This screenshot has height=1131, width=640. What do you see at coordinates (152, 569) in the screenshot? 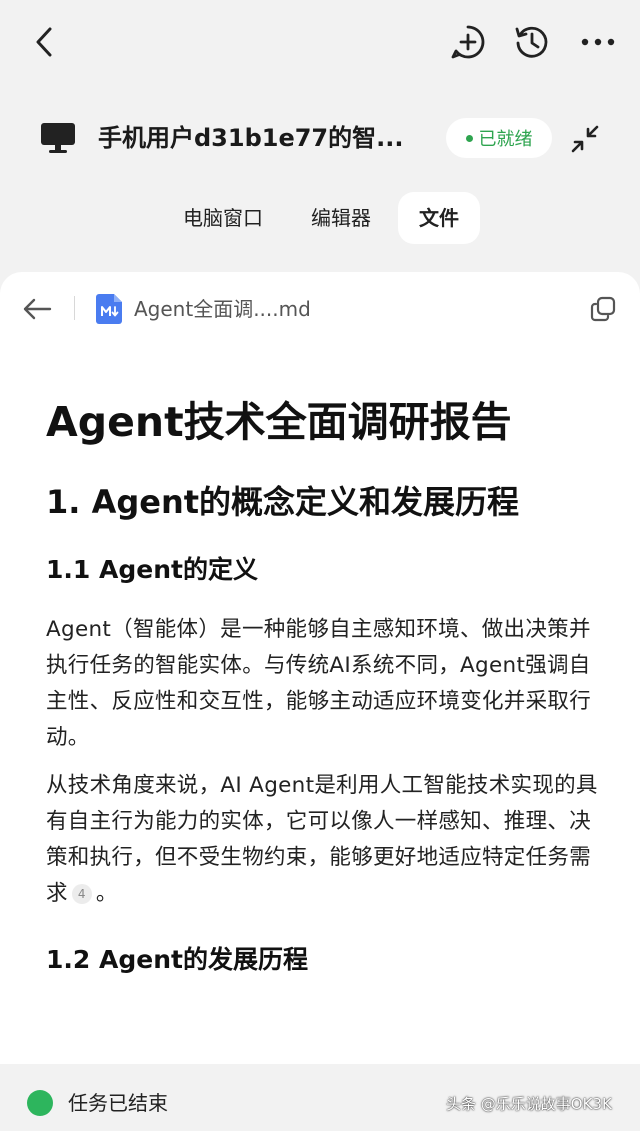
I see `subsection-heading: 1.1 Agent的定义` at bounding box center [152, 569].